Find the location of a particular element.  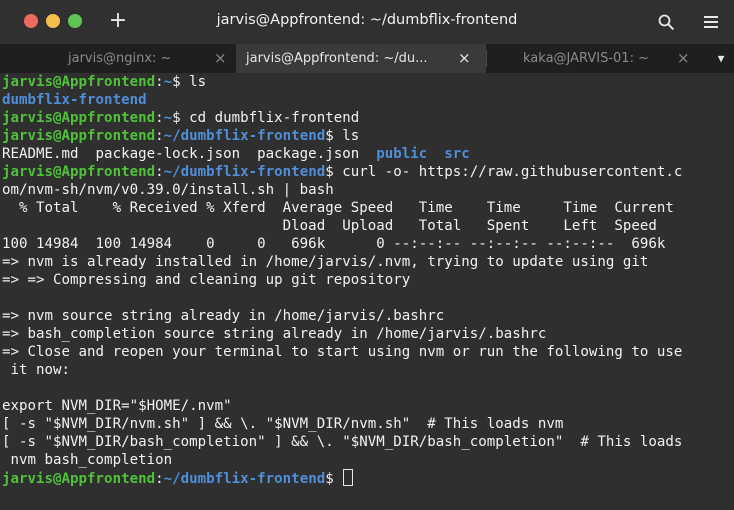

tab-label: kaka@JARVIS-01: ~ is located at coordinates (586, 58).